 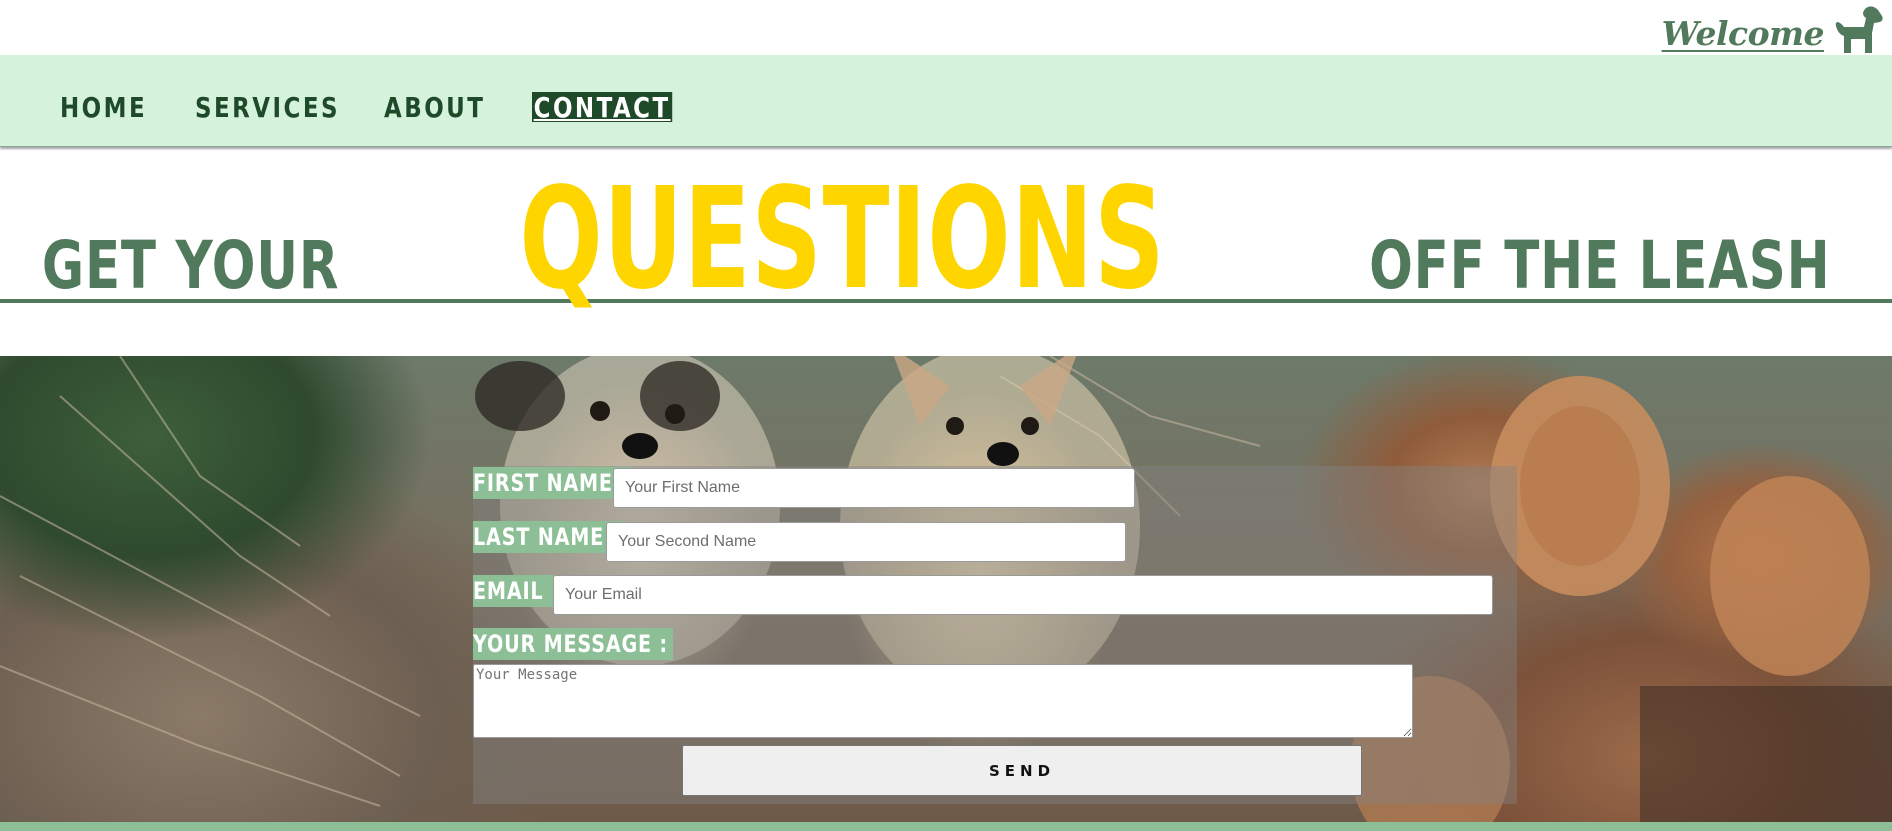 I want to click on top-bar: Welcome, so click(x=946, y=27).